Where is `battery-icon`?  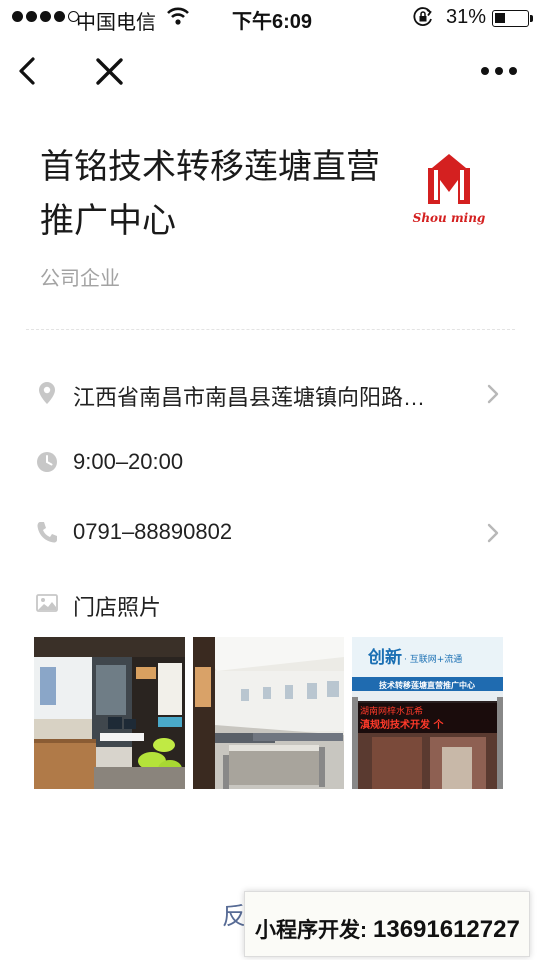 battery-icon is located at coordinates (512, 18).